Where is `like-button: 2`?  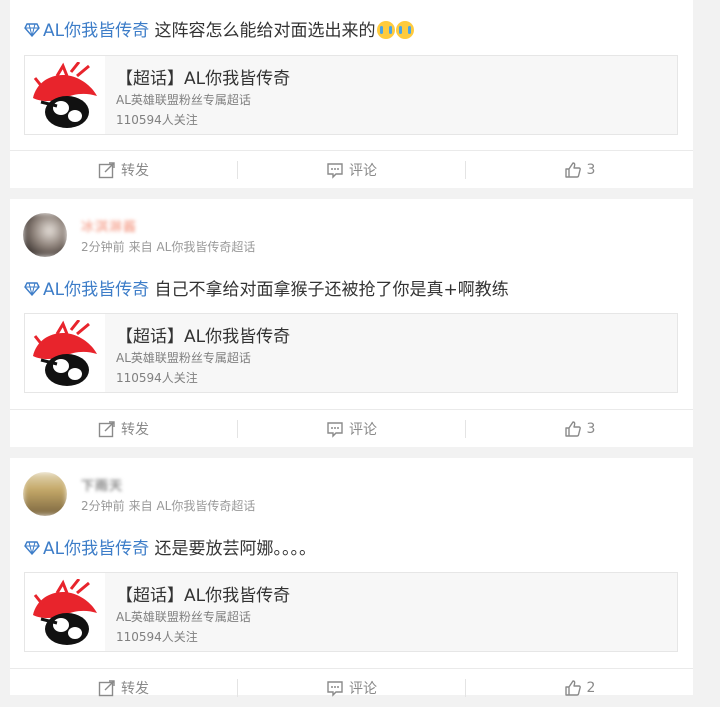
like-button: 2 is located at coordinates (579, 688).